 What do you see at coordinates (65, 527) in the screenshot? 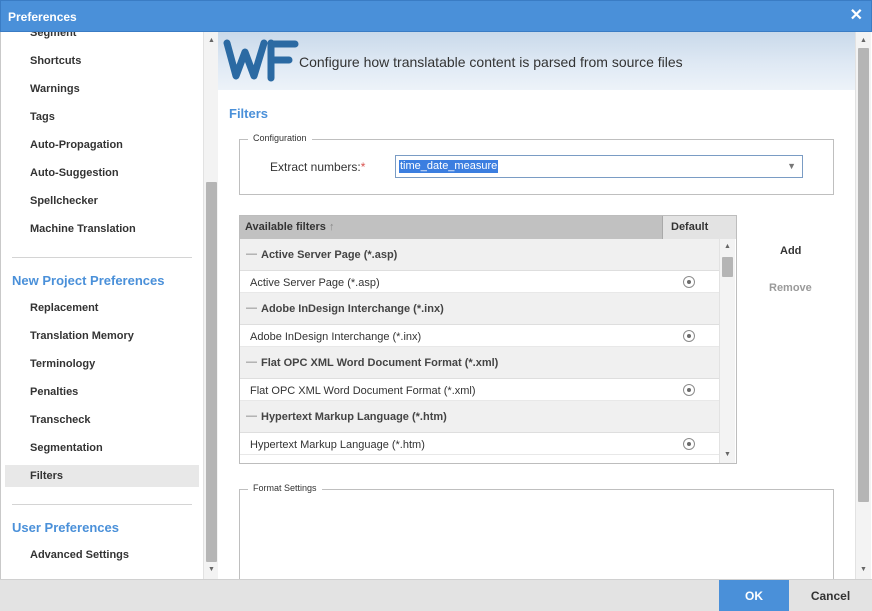
I see `user-preferences-heading: User Preferences` at bounding box center [65, 527].